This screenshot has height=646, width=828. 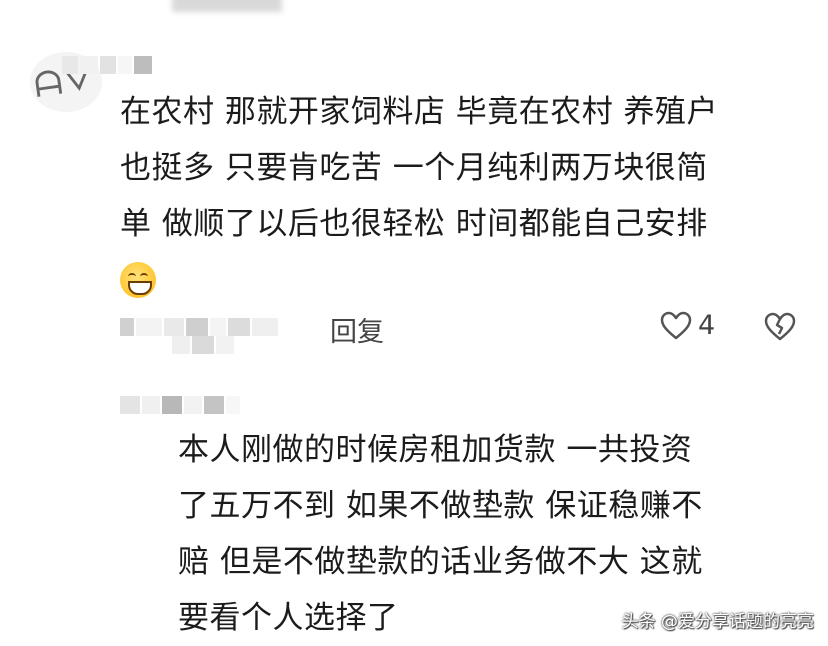 What do you see at coordinates (780, 326) in the screenshot?
I see `broken-heart-icon` at bounding box center [780, 326].